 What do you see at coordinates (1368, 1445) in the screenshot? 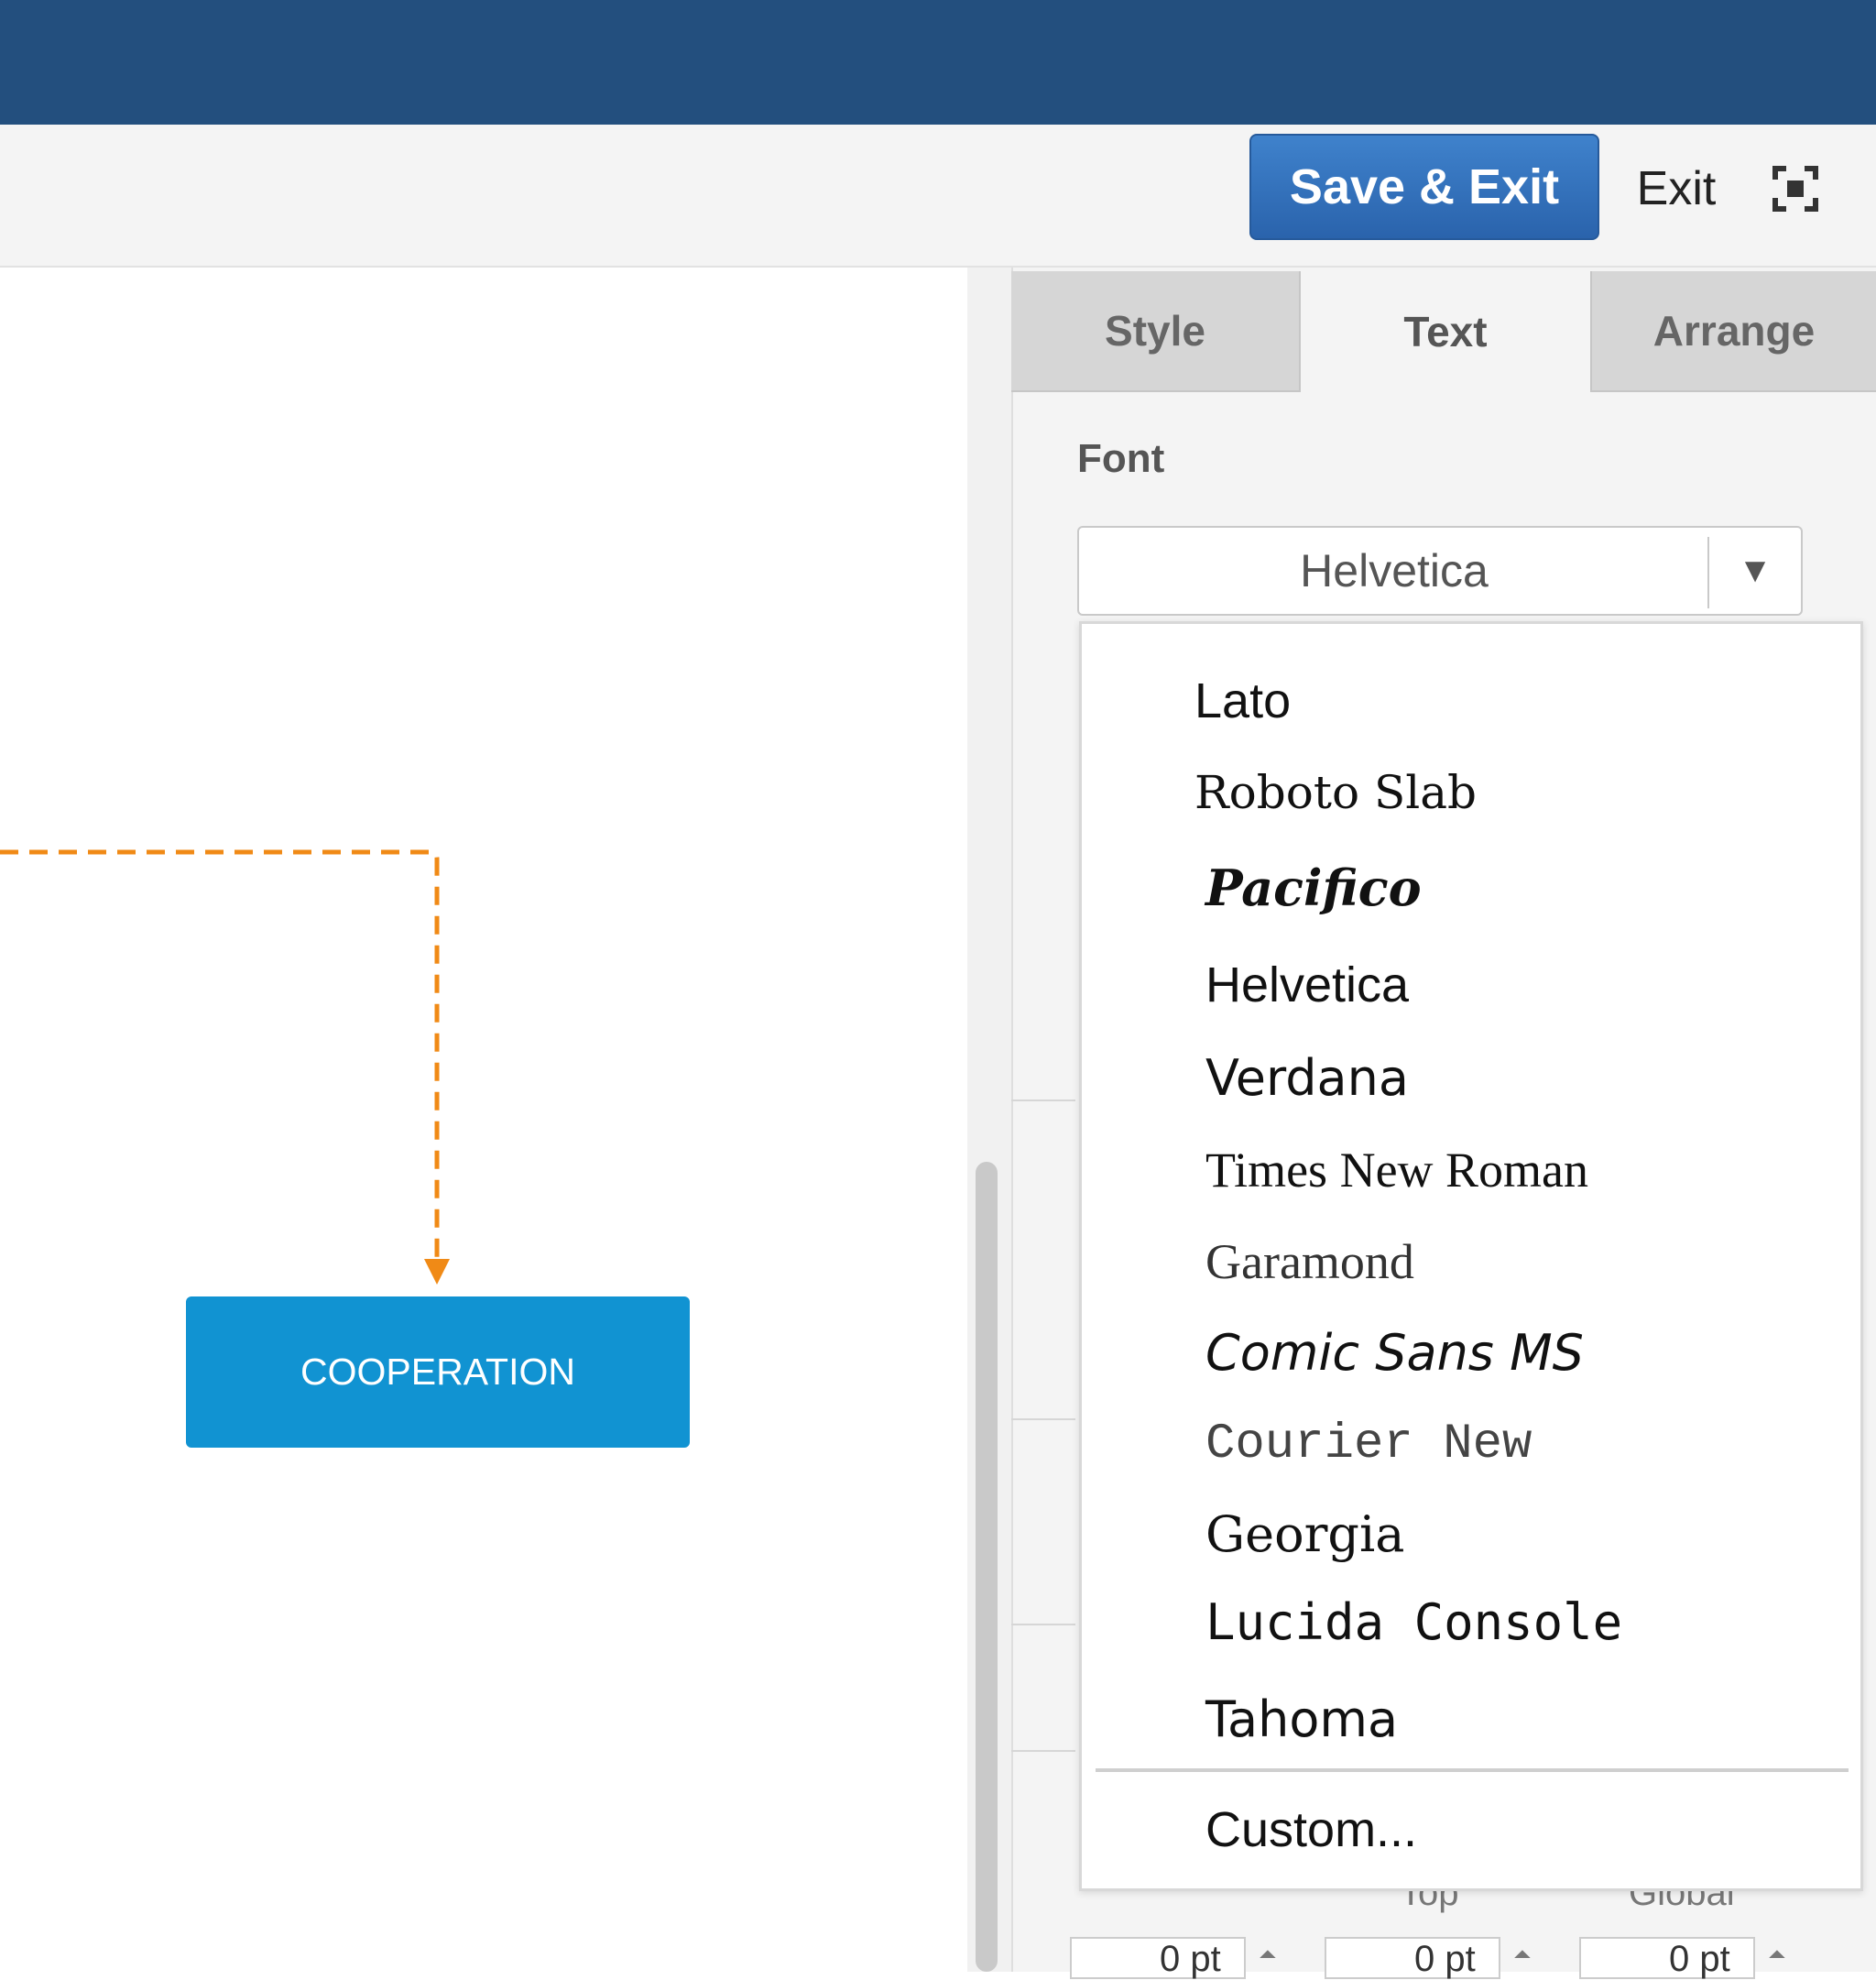
I see `font-option-courier-new: Courier New` at bounding box center [1368, 1445].